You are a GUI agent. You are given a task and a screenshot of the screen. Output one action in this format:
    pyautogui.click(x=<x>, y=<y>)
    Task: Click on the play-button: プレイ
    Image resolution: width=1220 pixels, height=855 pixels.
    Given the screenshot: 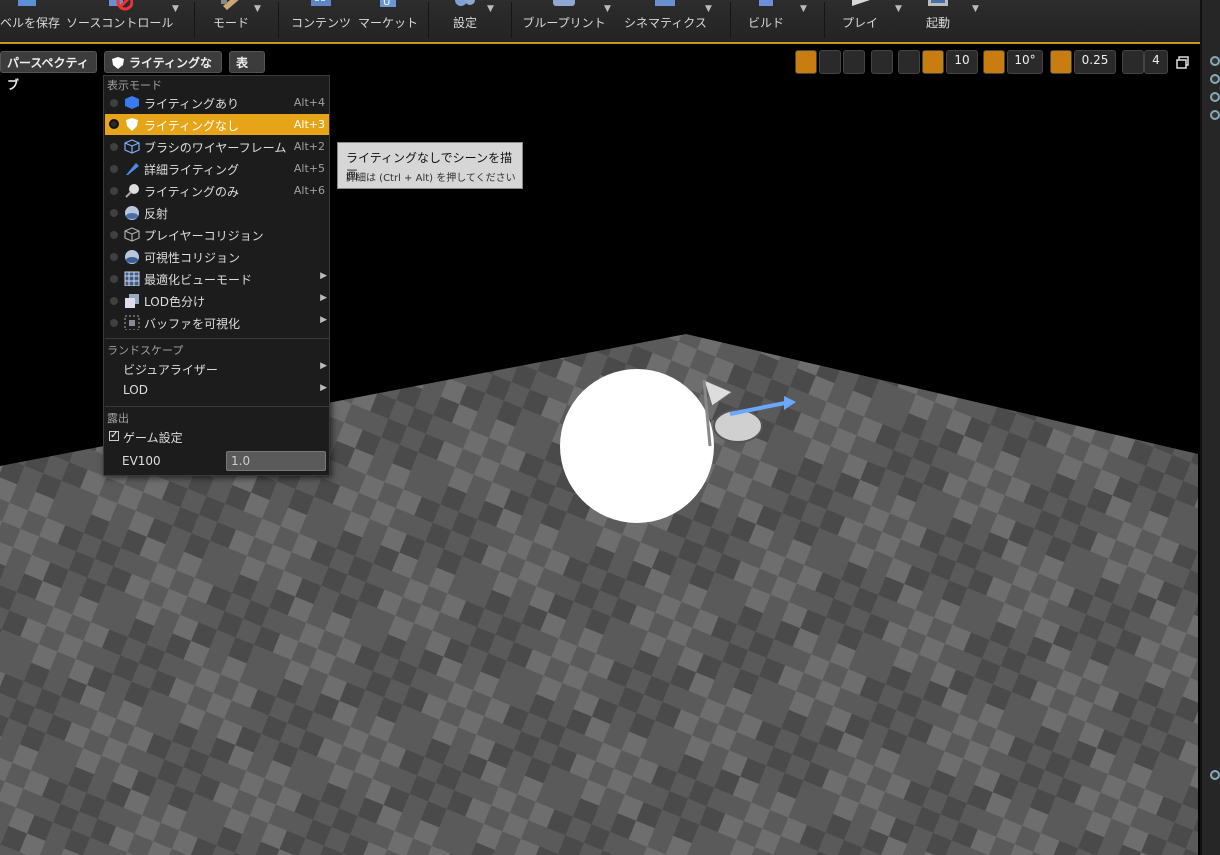 What is the action you would take?
    pyautogui.click(x=860, y=20)
    